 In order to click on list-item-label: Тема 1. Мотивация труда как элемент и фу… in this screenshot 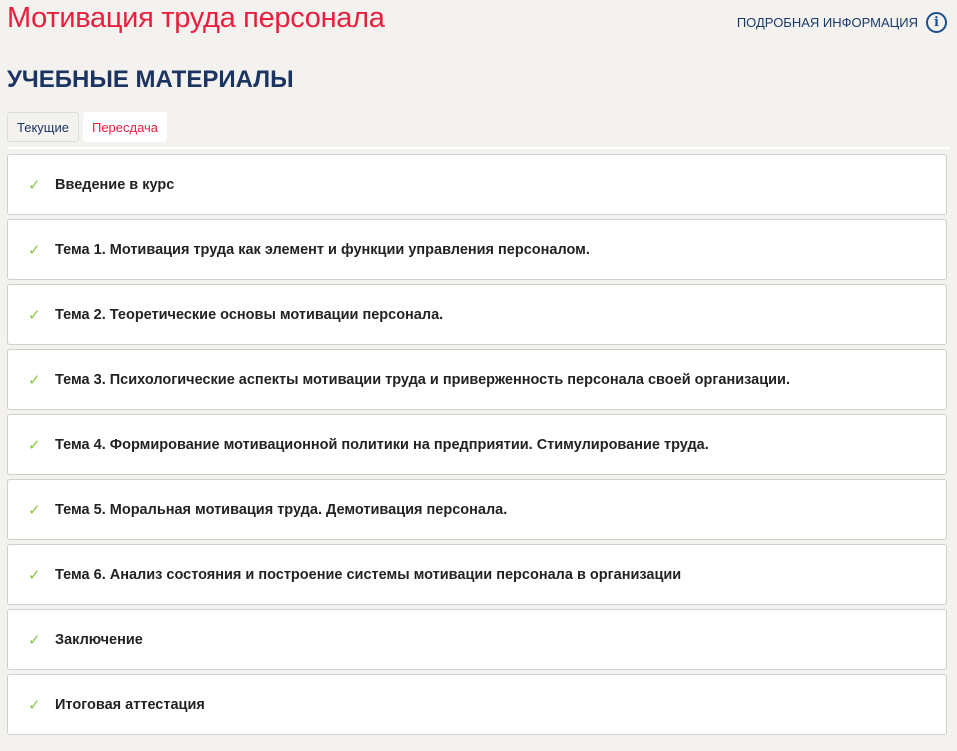, I will do `click(322, 249)`.